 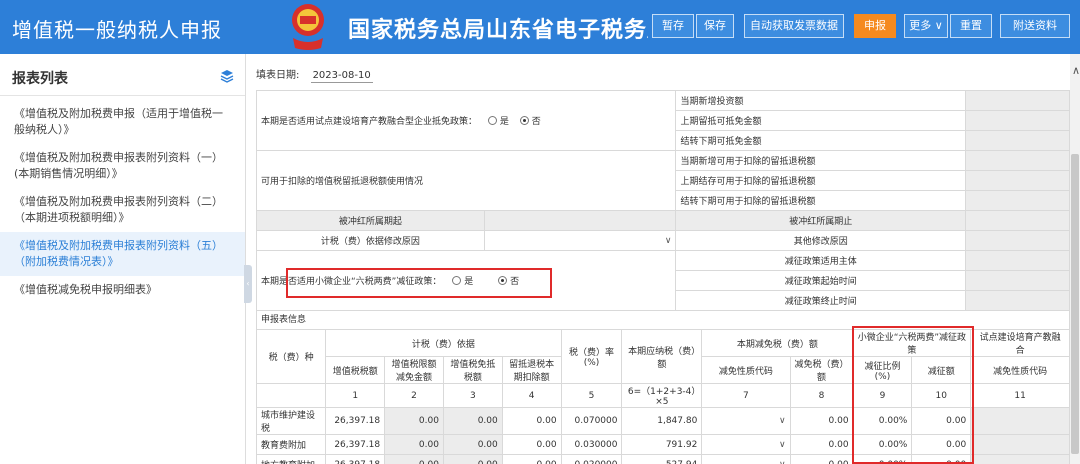 I want to click on auto-fetch-invoice-button: 自动获取发票数据, so click(x=794, y=26).